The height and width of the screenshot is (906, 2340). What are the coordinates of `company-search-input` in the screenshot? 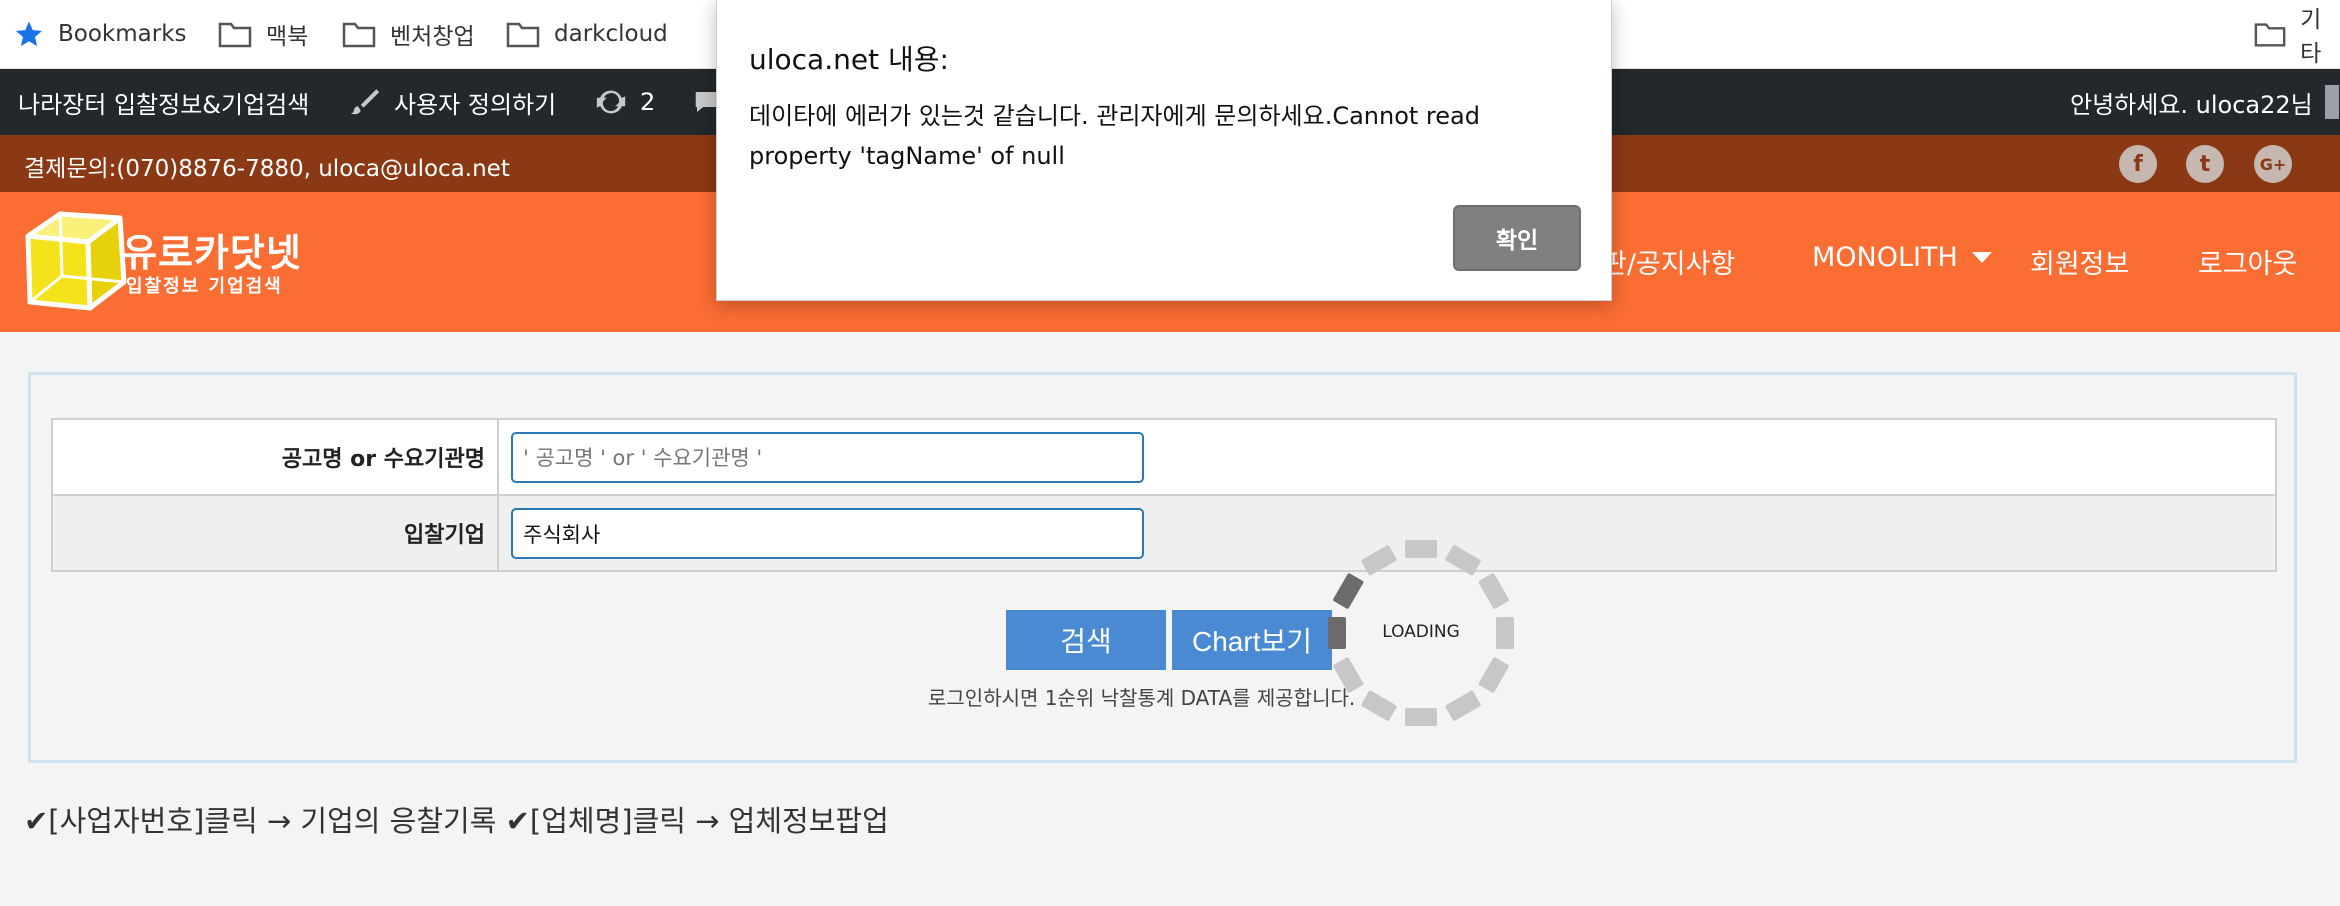 It's located at (827, 533).